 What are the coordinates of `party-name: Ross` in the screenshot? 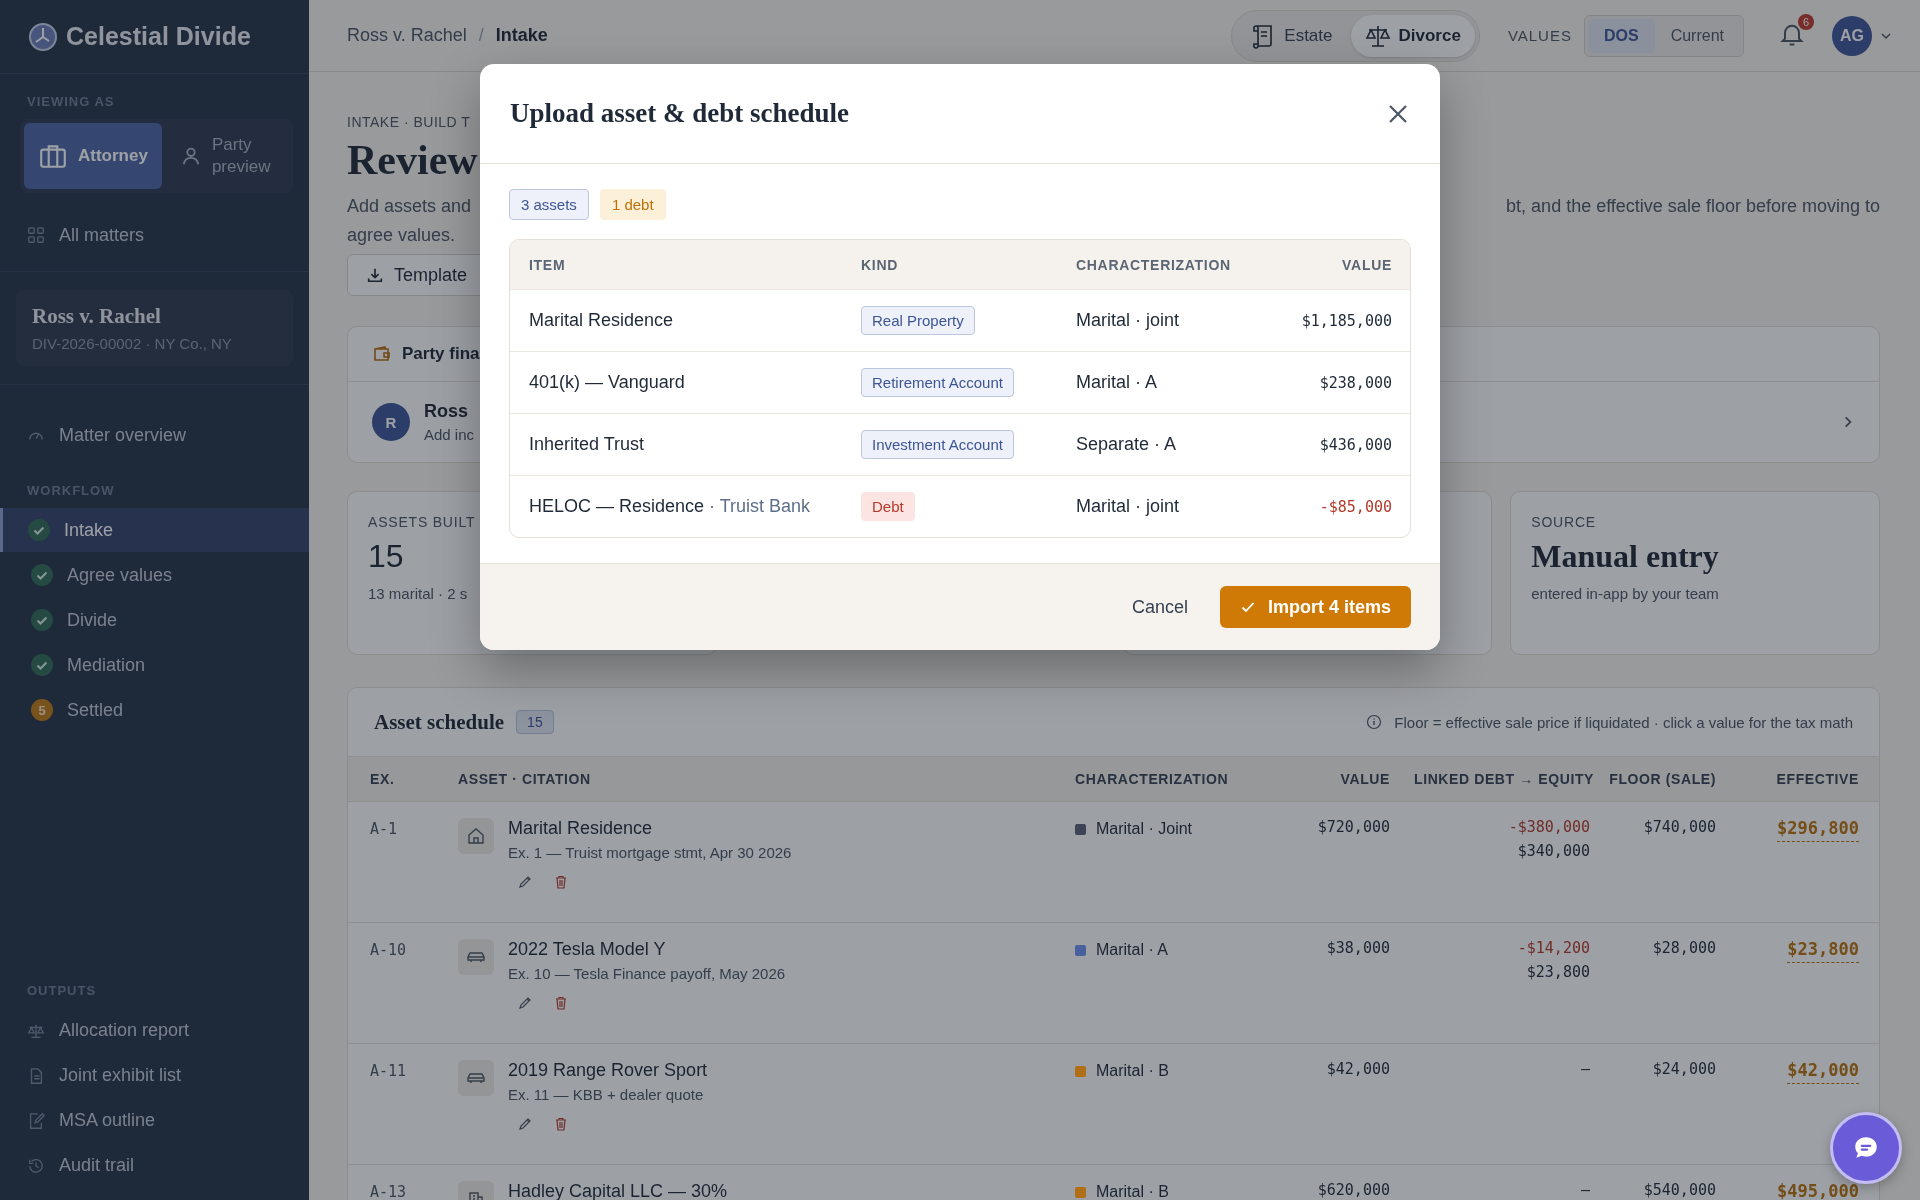 It's located at (446, 411).